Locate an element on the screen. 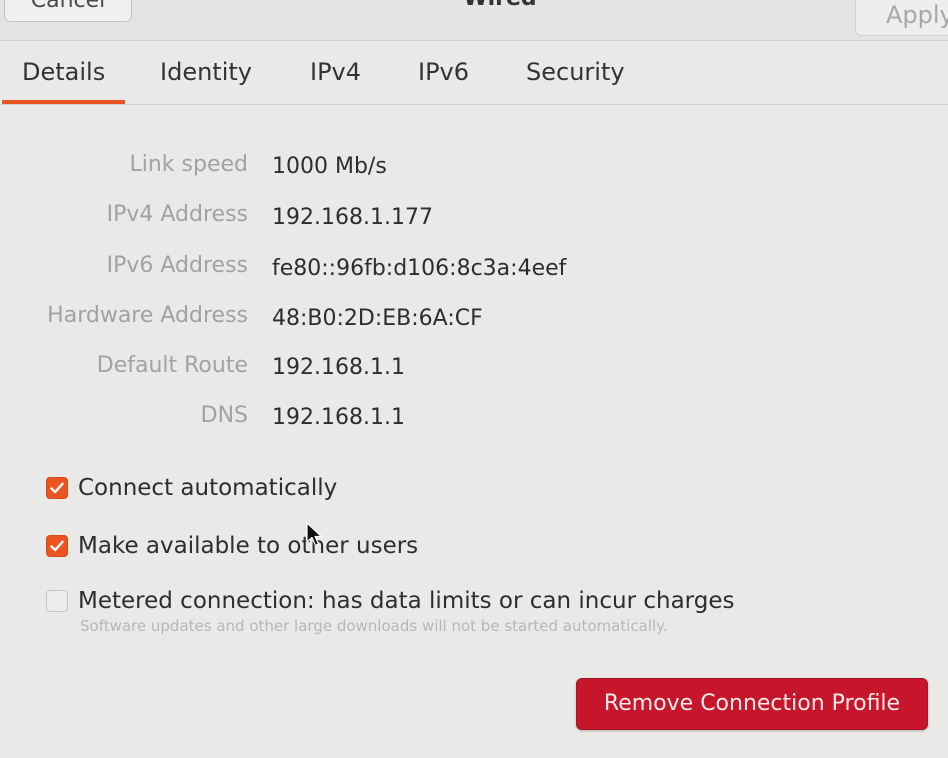  apply-button: Apply is located at coordinates (901, 18).